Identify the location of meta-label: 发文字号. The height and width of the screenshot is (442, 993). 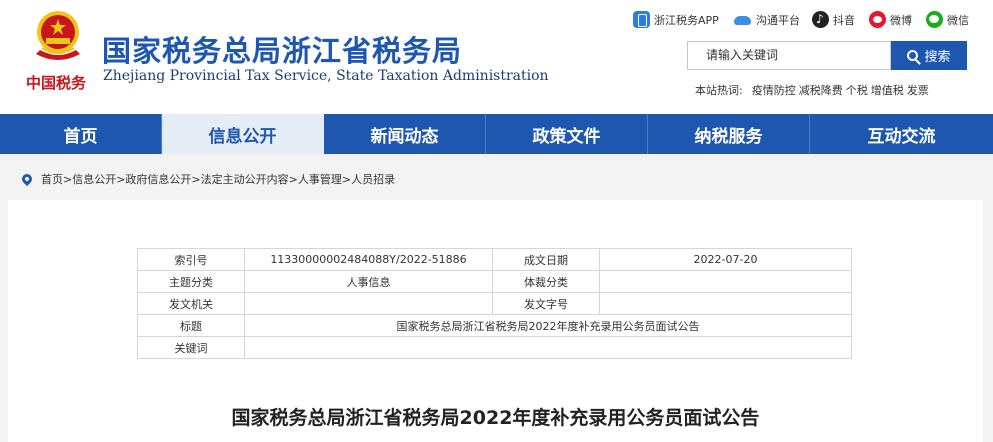
(546, 303).